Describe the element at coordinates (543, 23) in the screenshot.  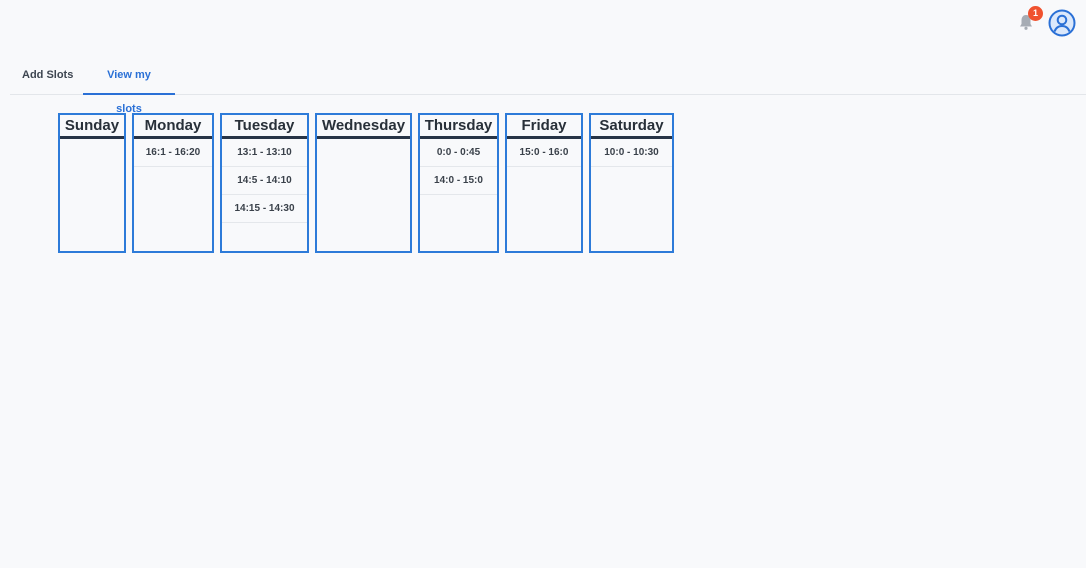
I see `top-bar: 1` at that location.